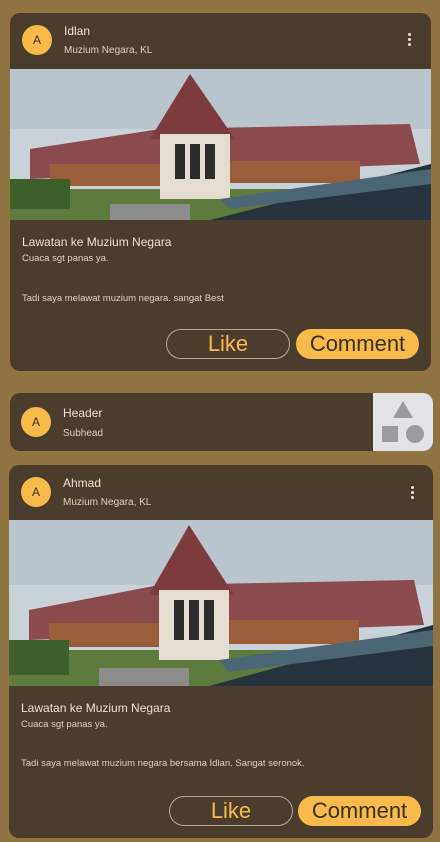  What do you see at coordinates (403, 422) in the screenshot?
I see `shapes-placeholder-icon` at bounding box center [403, 422].